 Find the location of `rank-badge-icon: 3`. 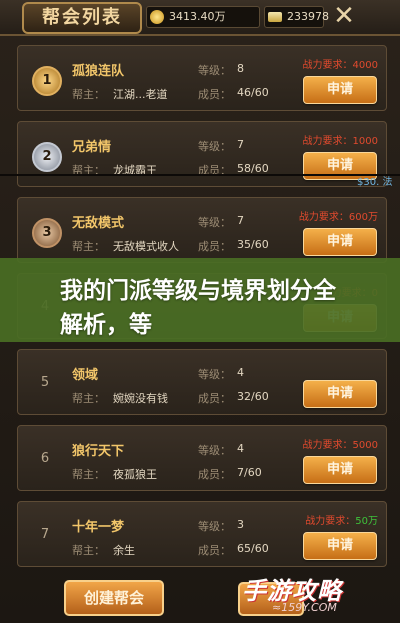

rank-badge-icon: 3 is located at coordinates (47, 233).